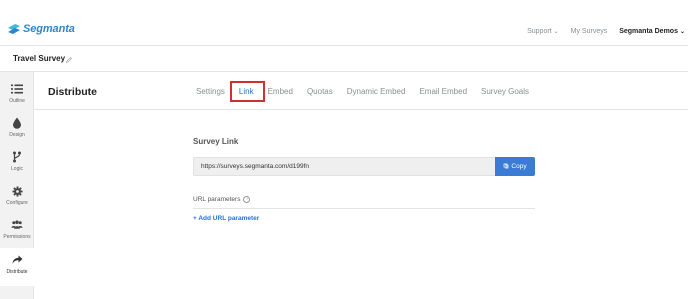 This screenshot has height=299, width=688. Describe the element at coordinates (506, 167) in the screenshot. I see `copy-icon` at that location.